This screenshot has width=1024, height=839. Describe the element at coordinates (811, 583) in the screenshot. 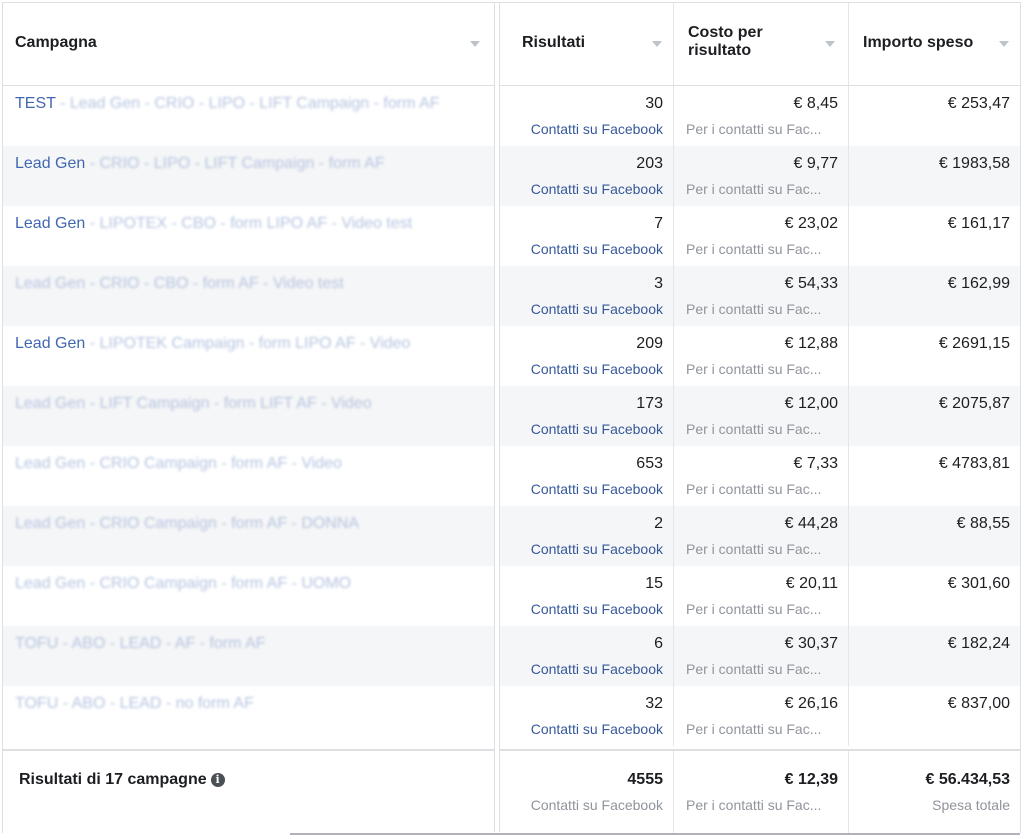

I see `cost-per-result-value: € 20,11` at that location.